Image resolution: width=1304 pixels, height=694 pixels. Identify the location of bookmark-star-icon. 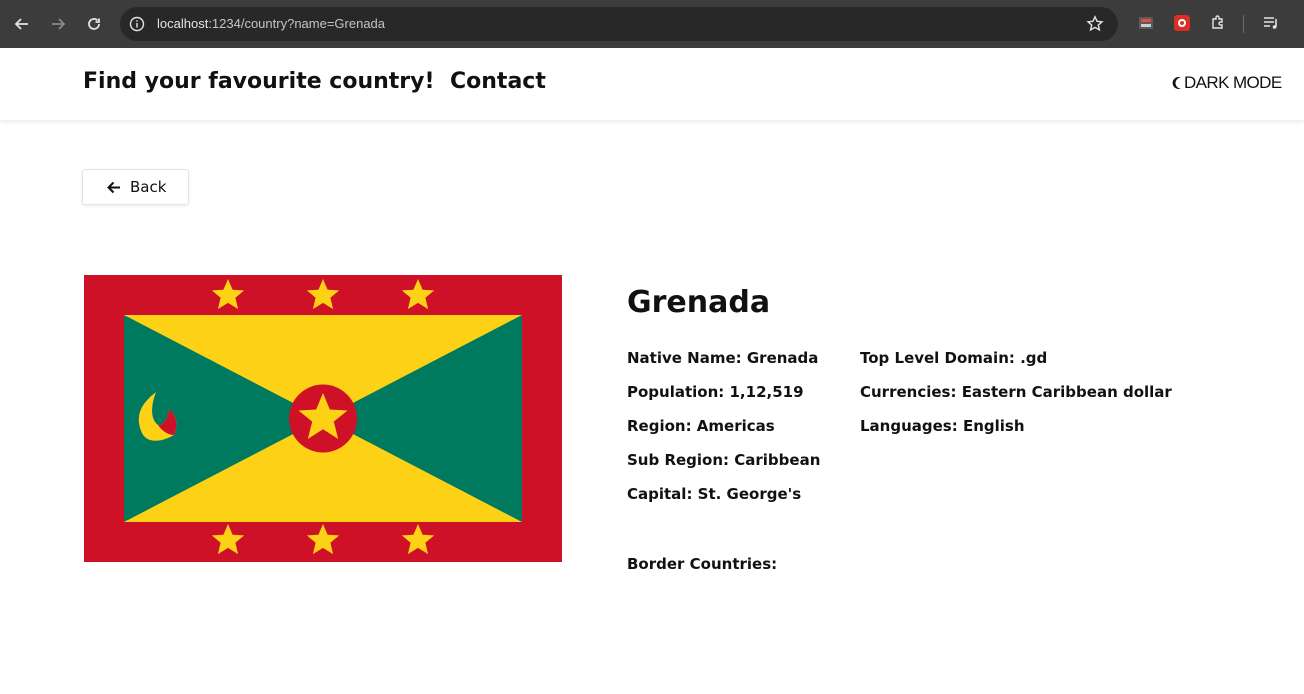
(1095, 24).